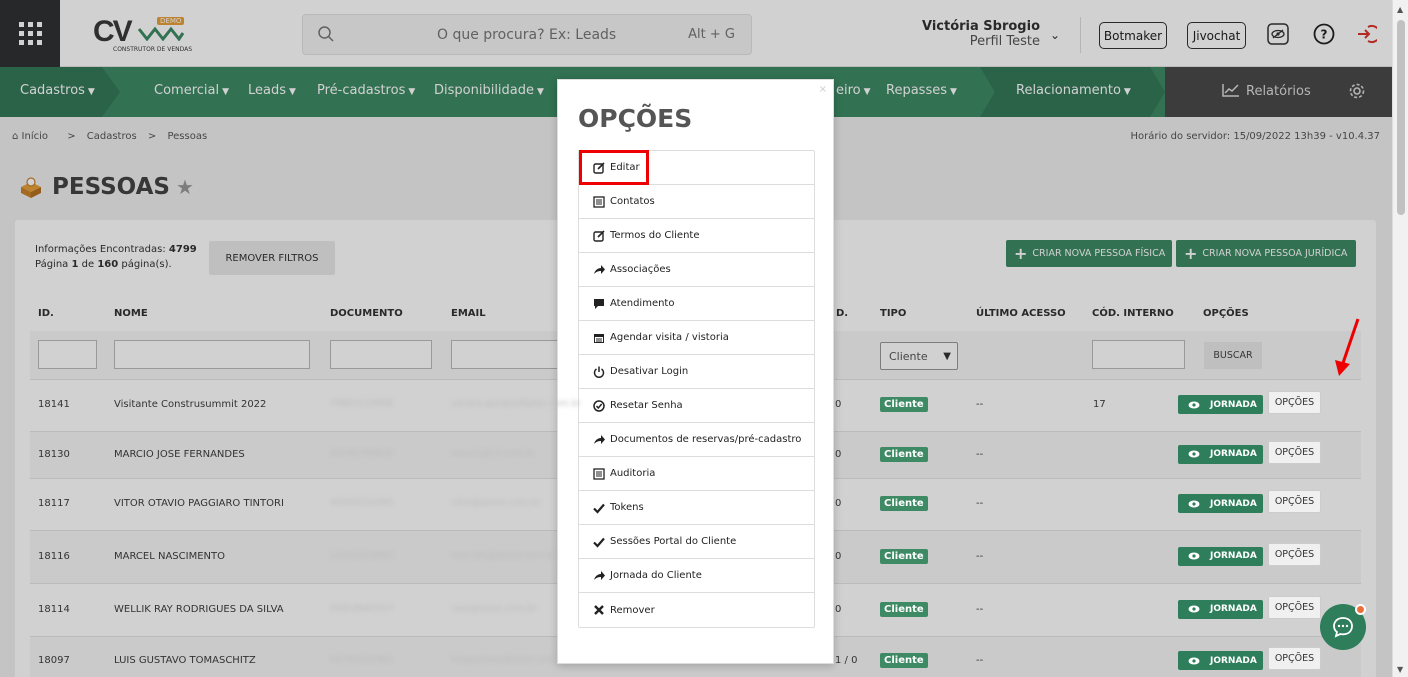 This screenshot has height=677, width=1408. I want to click on row-email: sandra.apo@softplan.com.br, so click(516, 404).